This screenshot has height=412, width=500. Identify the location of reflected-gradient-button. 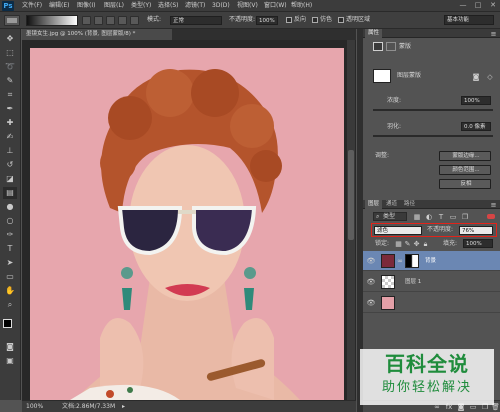
(122, 20).